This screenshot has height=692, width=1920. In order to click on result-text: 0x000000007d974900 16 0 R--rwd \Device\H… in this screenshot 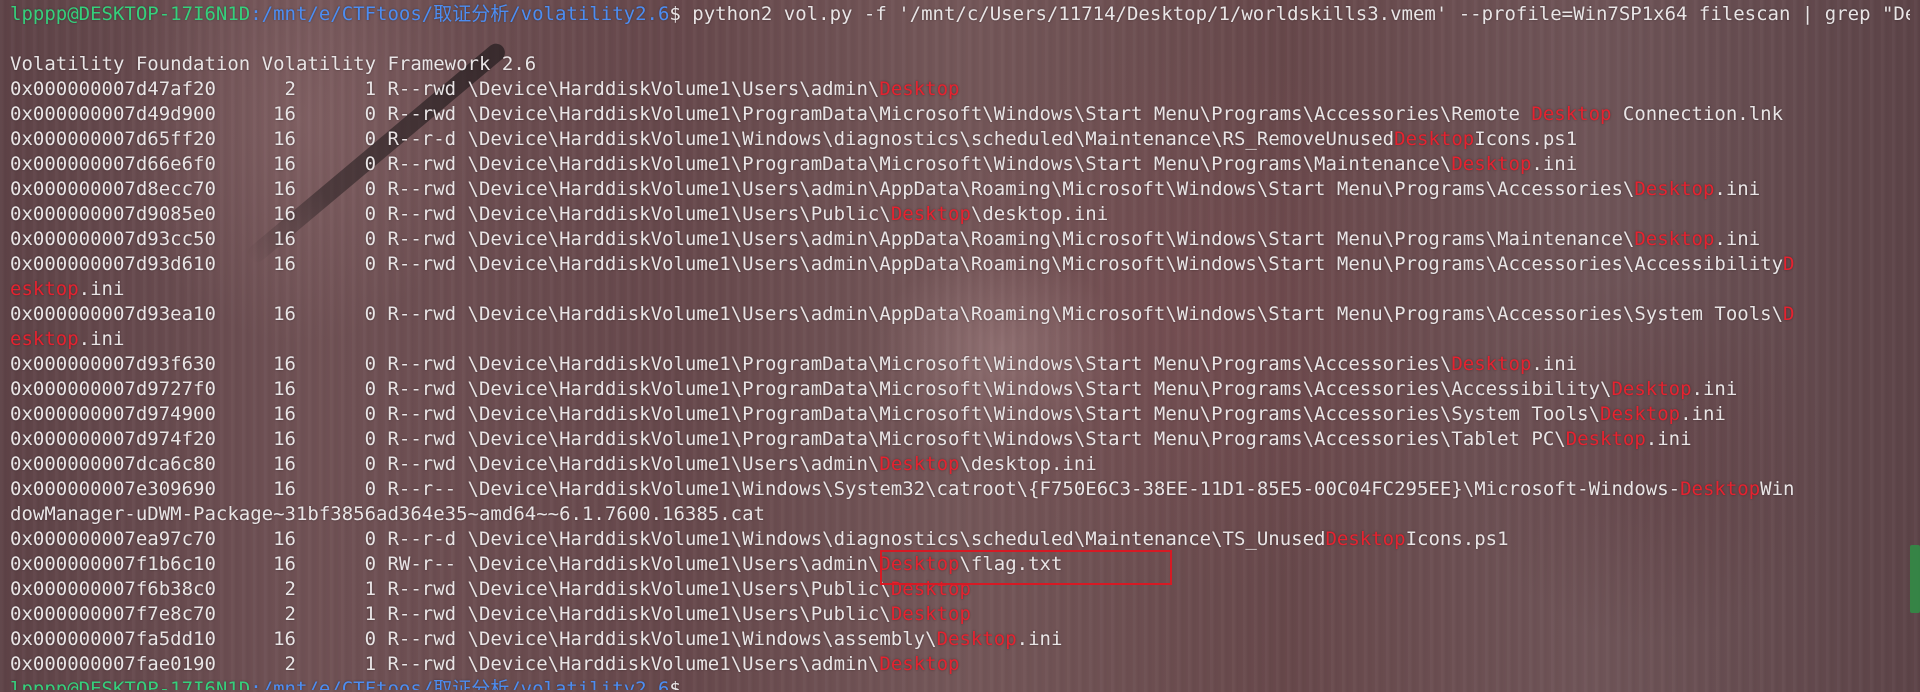, I will do `click(805, 414)`.